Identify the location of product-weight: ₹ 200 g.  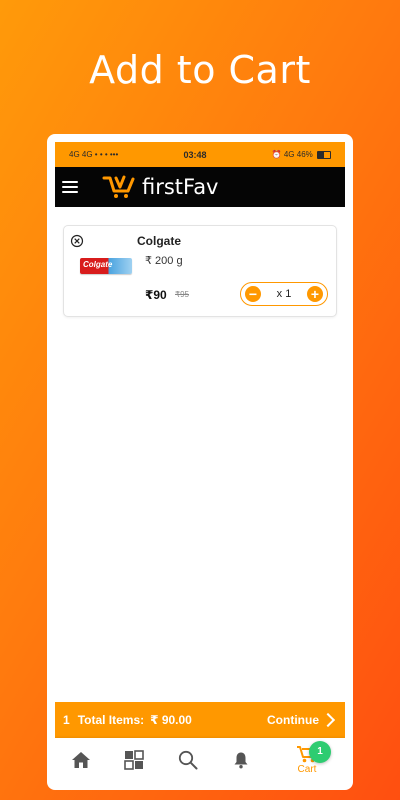
(164, 261).